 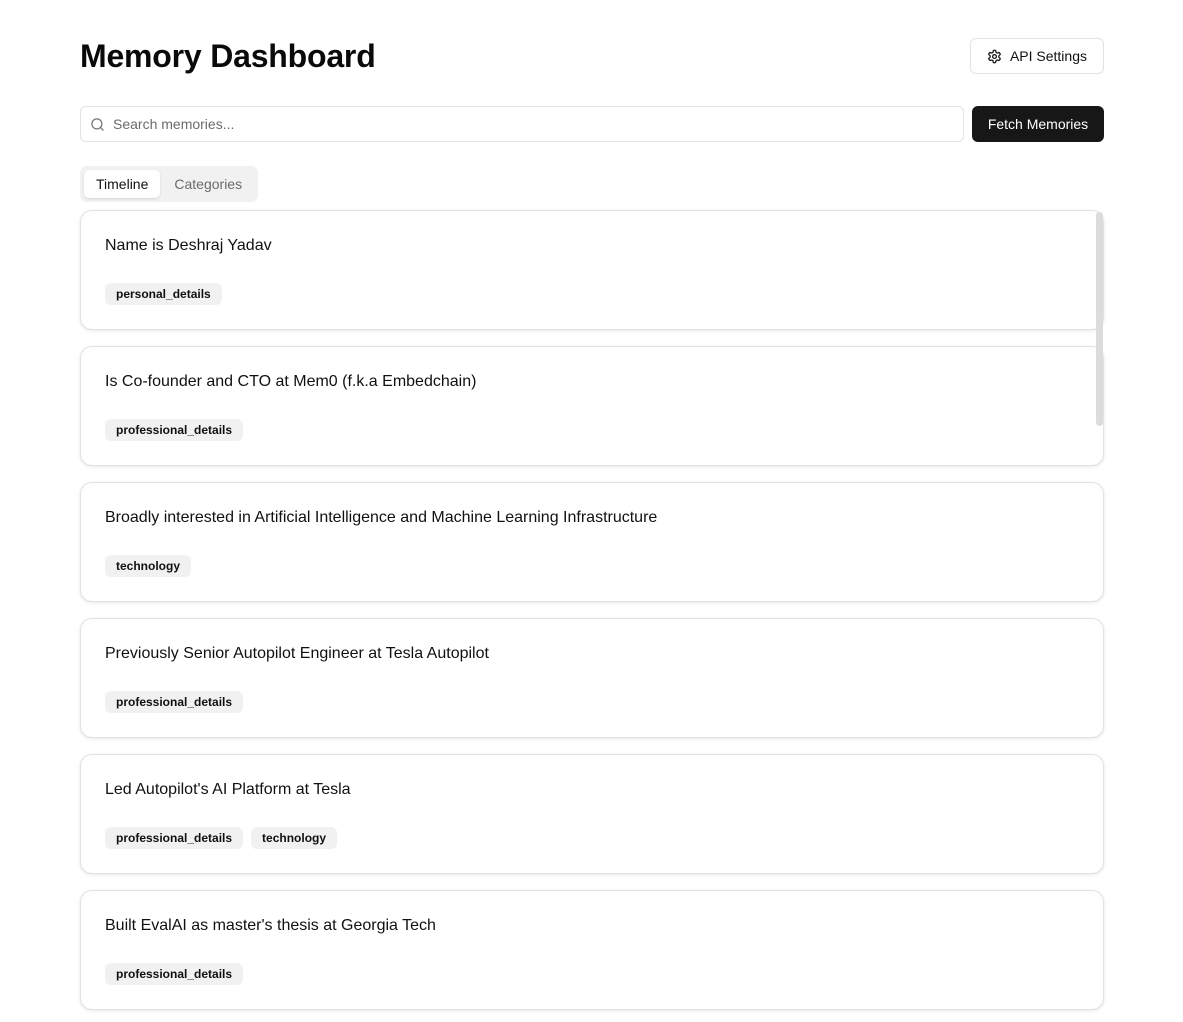 I want to click on memory-text: Led Autopilot's AI Platform at Tesla, so click(x=228, y=789).